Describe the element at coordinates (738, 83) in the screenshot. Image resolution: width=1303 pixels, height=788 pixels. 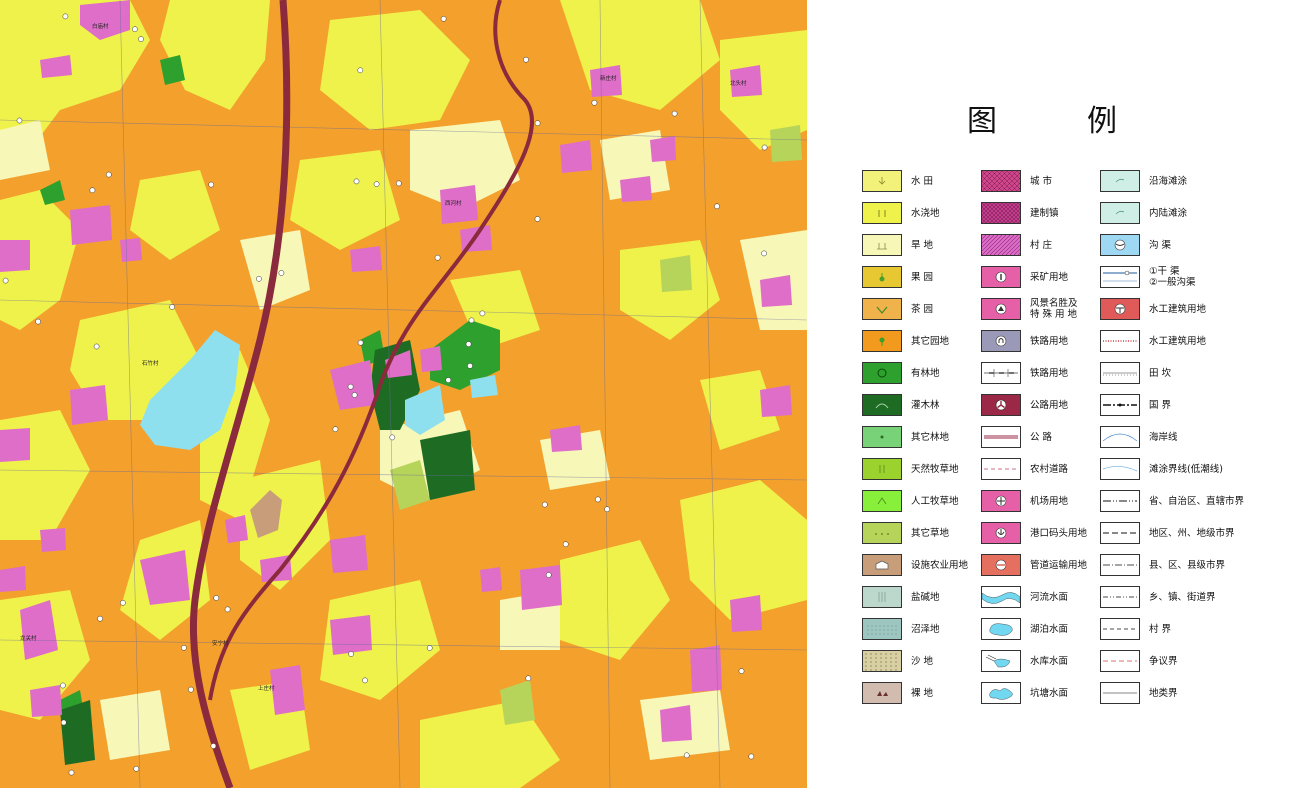
I see `place-label: 北头村` at that location.